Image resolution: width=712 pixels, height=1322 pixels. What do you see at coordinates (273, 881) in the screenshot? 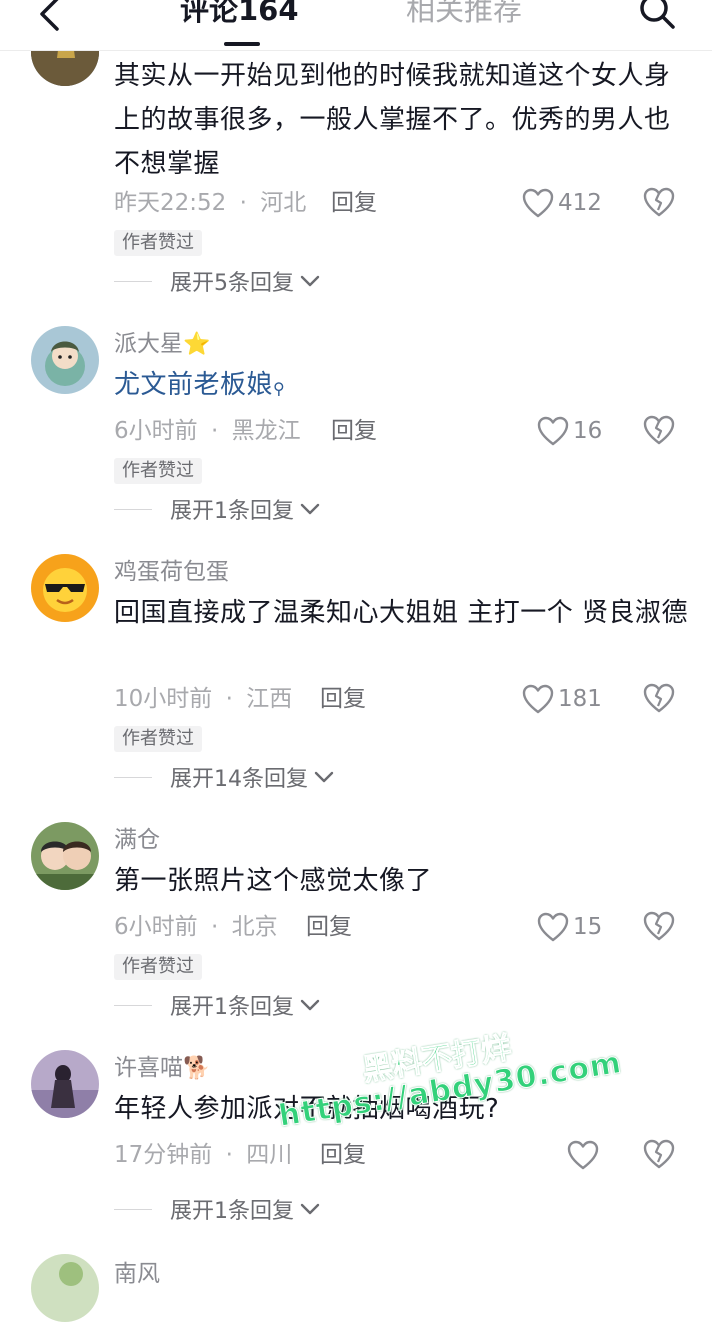
I see `comment-text: 第一张照片这个感觉太像了` at bounding box center [273, 881].